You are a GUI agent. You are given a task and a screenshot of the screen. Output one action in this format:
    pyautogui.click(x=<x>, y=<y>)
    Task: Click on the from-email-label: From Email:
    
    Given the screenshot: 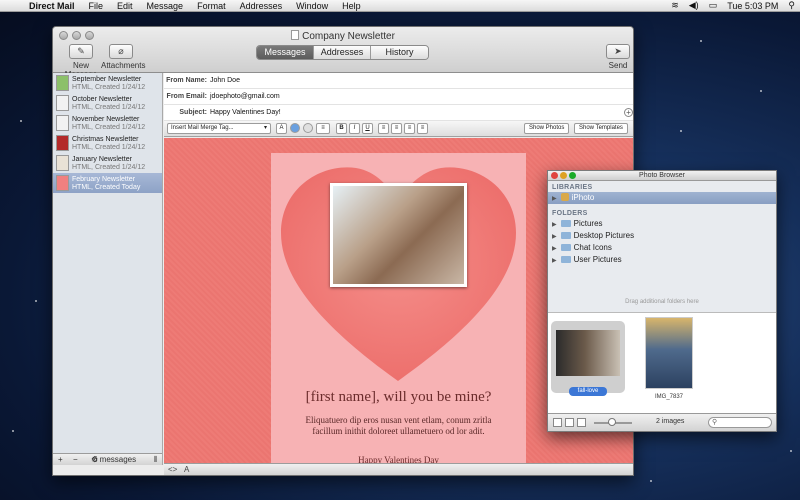 What is the action you would take?
    pyautogui.click(x=186, y=96)
    